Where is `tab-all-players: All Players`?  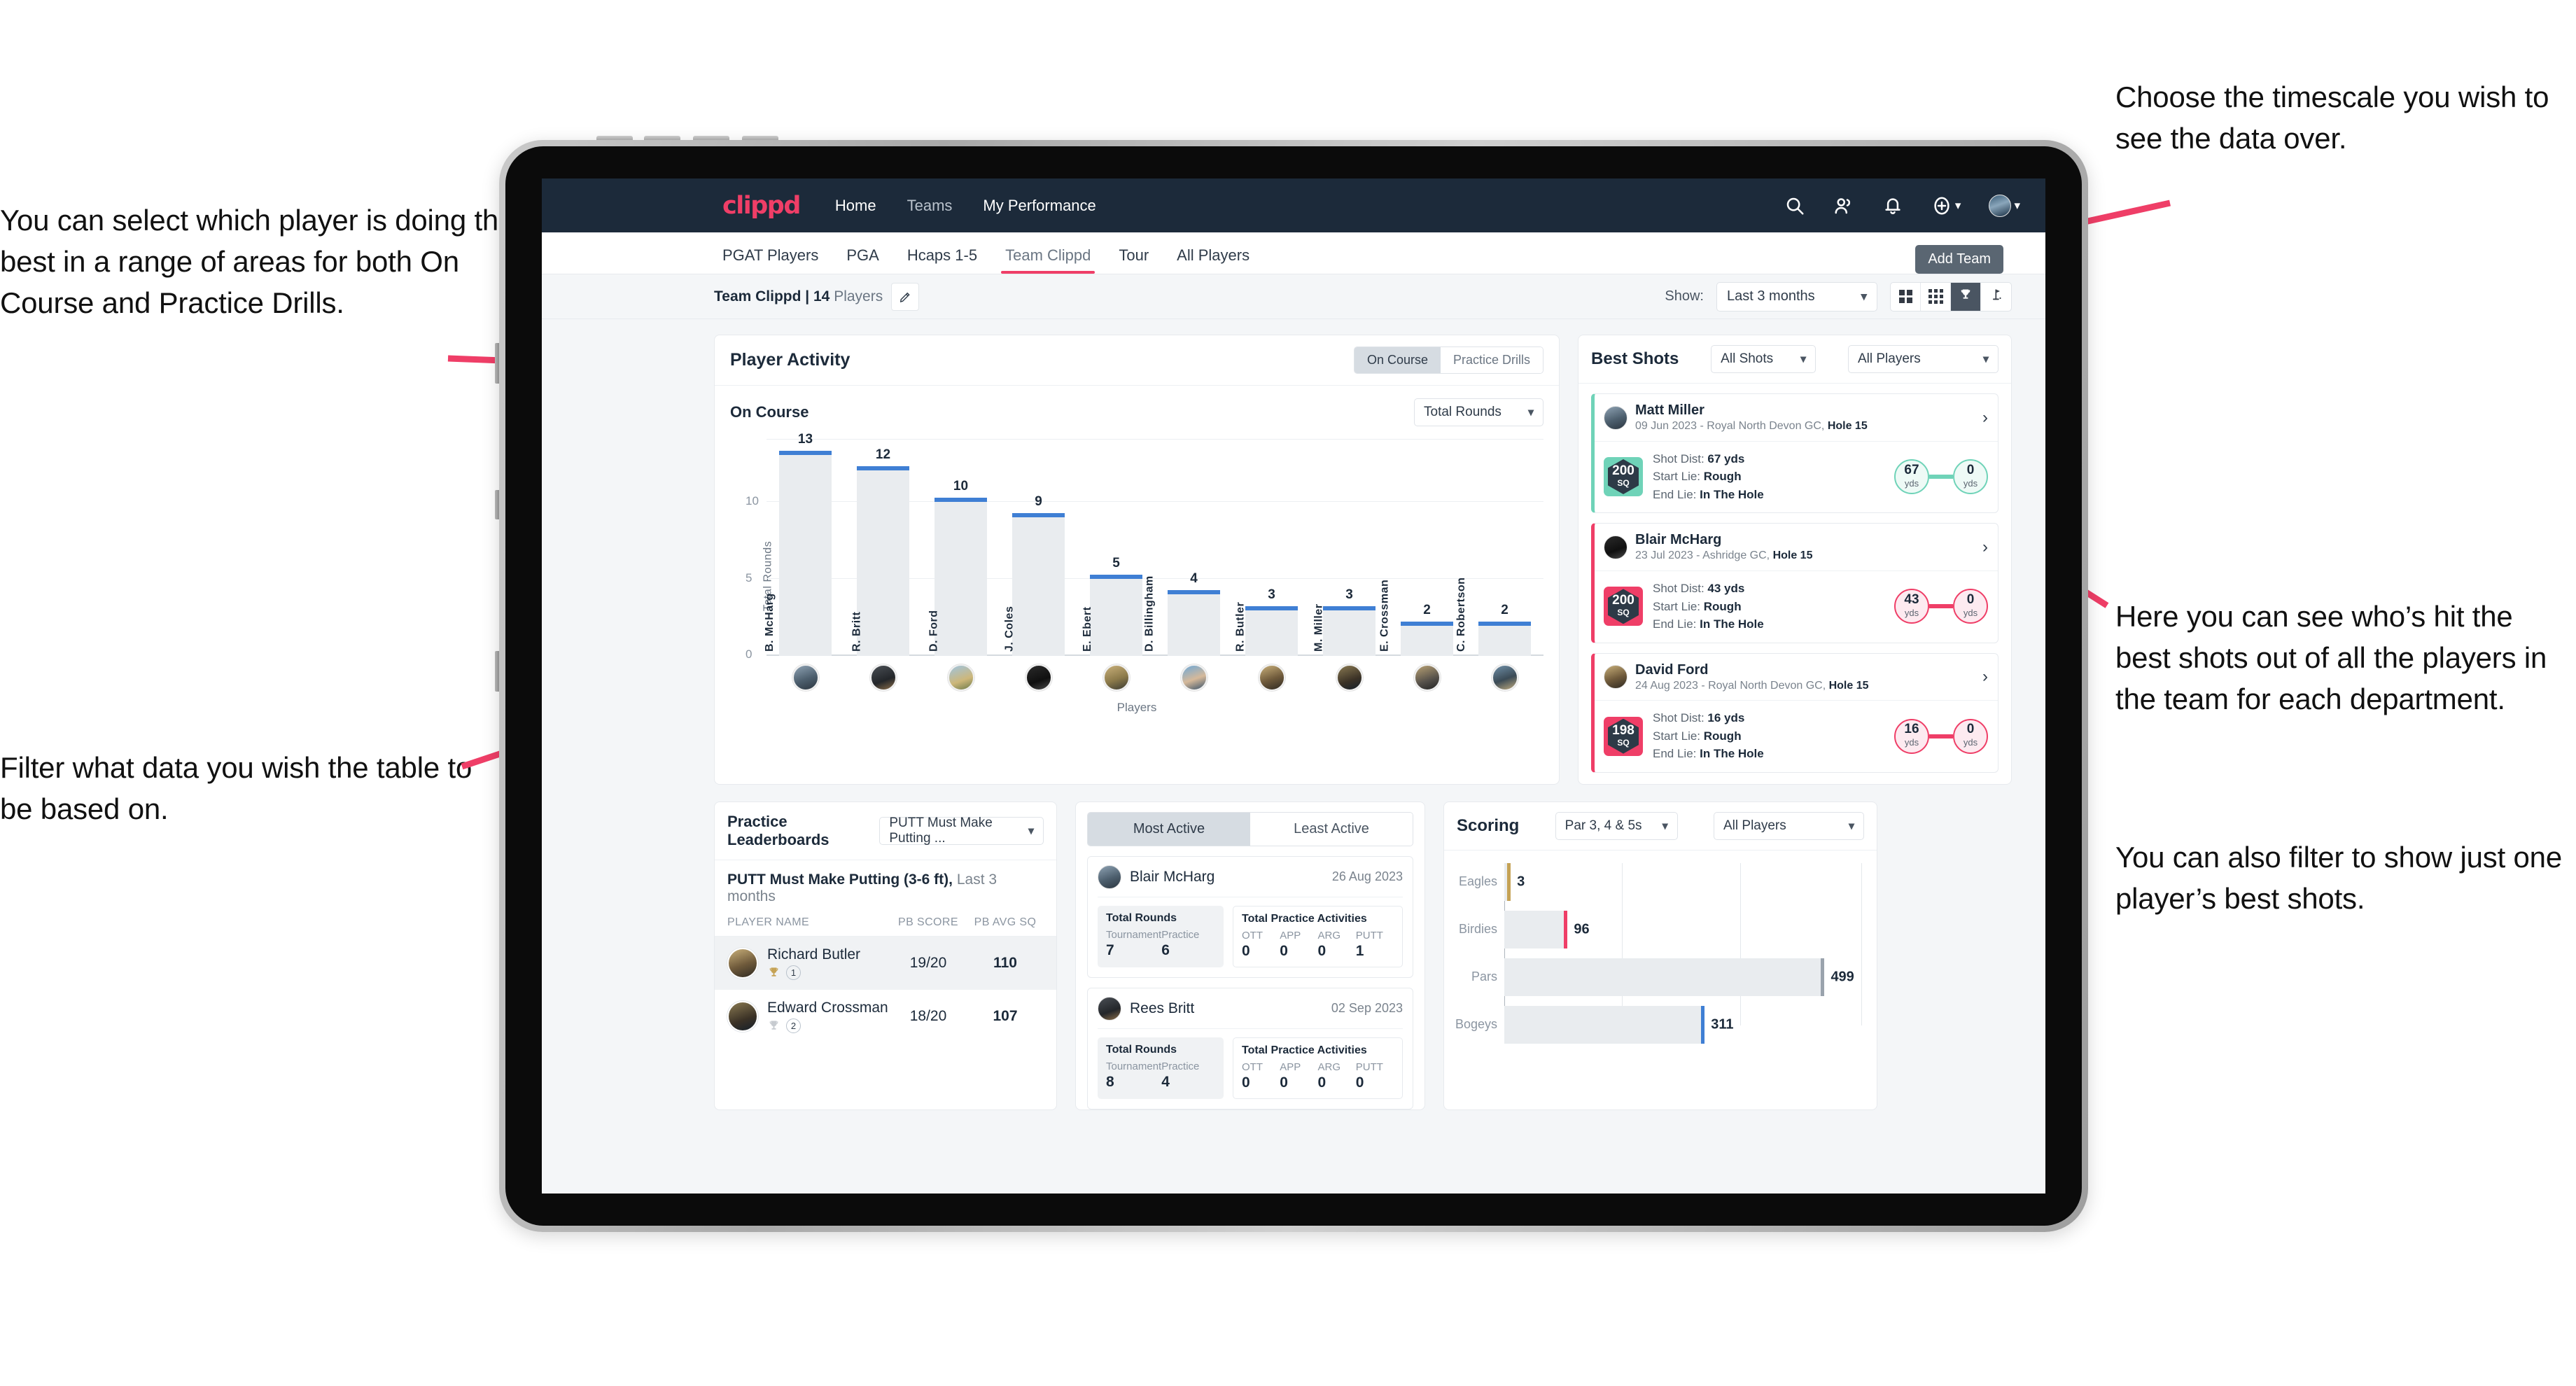 tab-all-players: All Players is located at coordinates (1213, 260).